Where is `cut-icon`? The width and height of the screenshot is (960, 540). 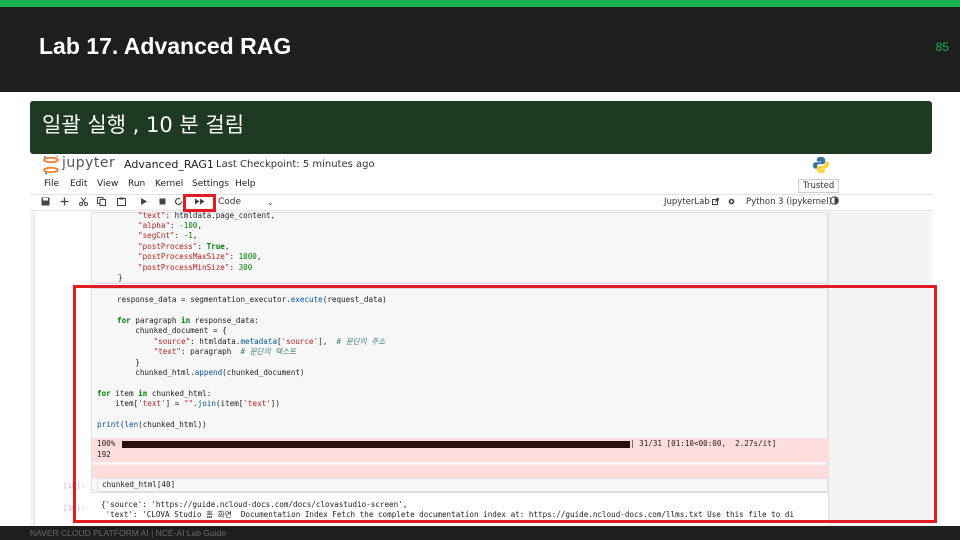 cut-icon is located at coordinates (83, 201).